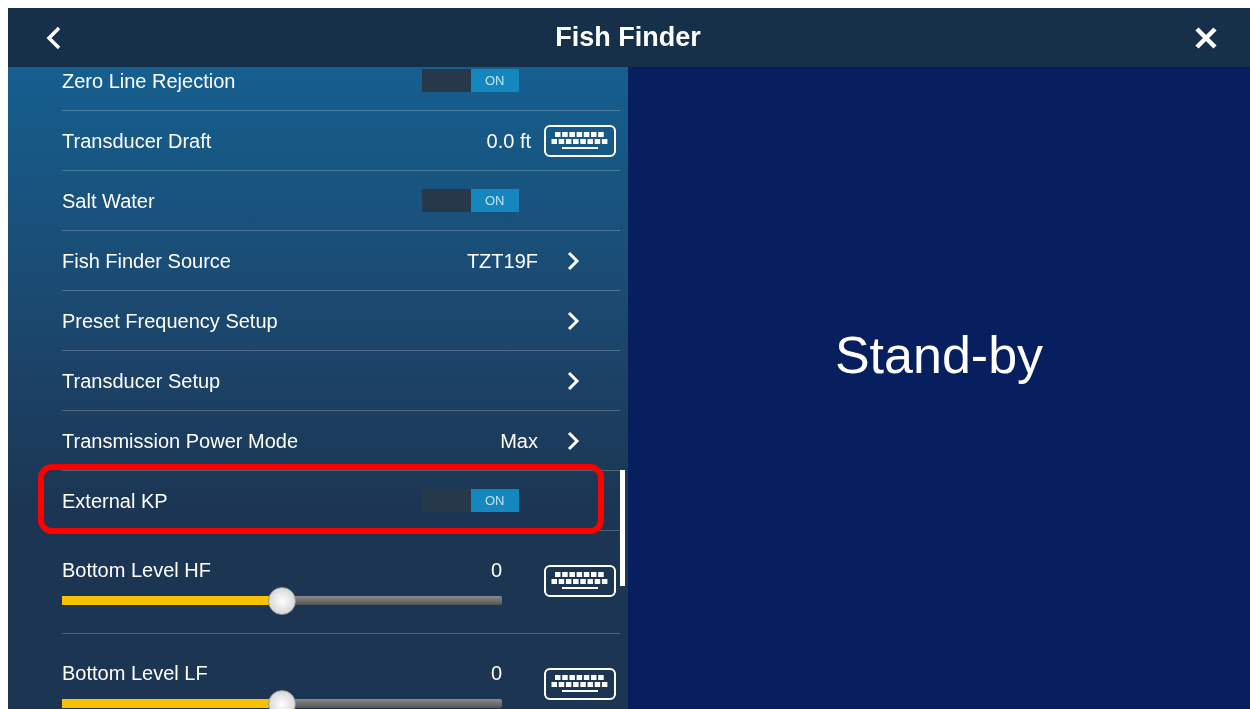 The image size is (1250, 709). What do you see at coordinates (170, 320) in the screenshot?
I see `setting-label: Preset Frequency Setup` at bounding box center [170, 320].